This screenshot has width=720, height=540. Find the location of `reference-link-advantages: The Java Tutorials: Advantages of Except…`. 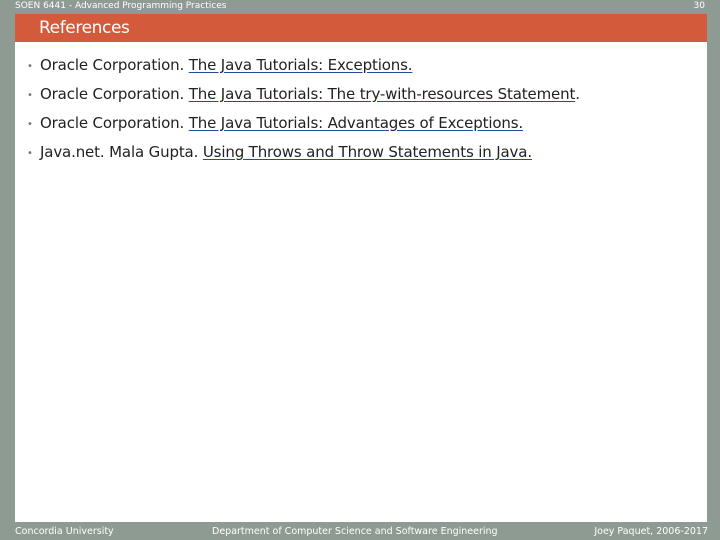

reference-link-advantages: The Java Tutorials: Advantages of Except… is located at coordinates (356, 123).